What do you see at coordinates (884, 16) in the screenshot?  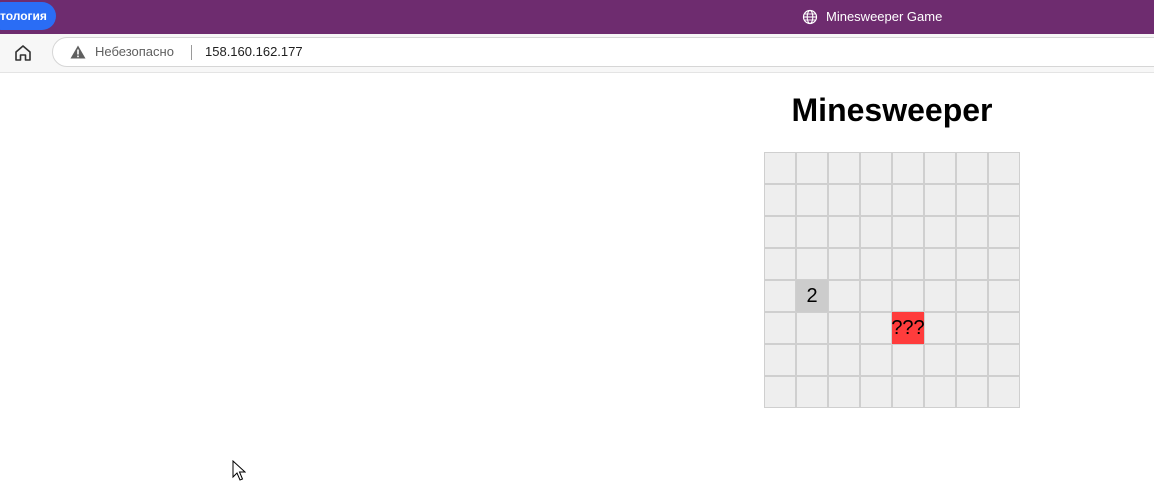 I see `window-title-text: Minesweeper Game` at bounding box center [884, 16].